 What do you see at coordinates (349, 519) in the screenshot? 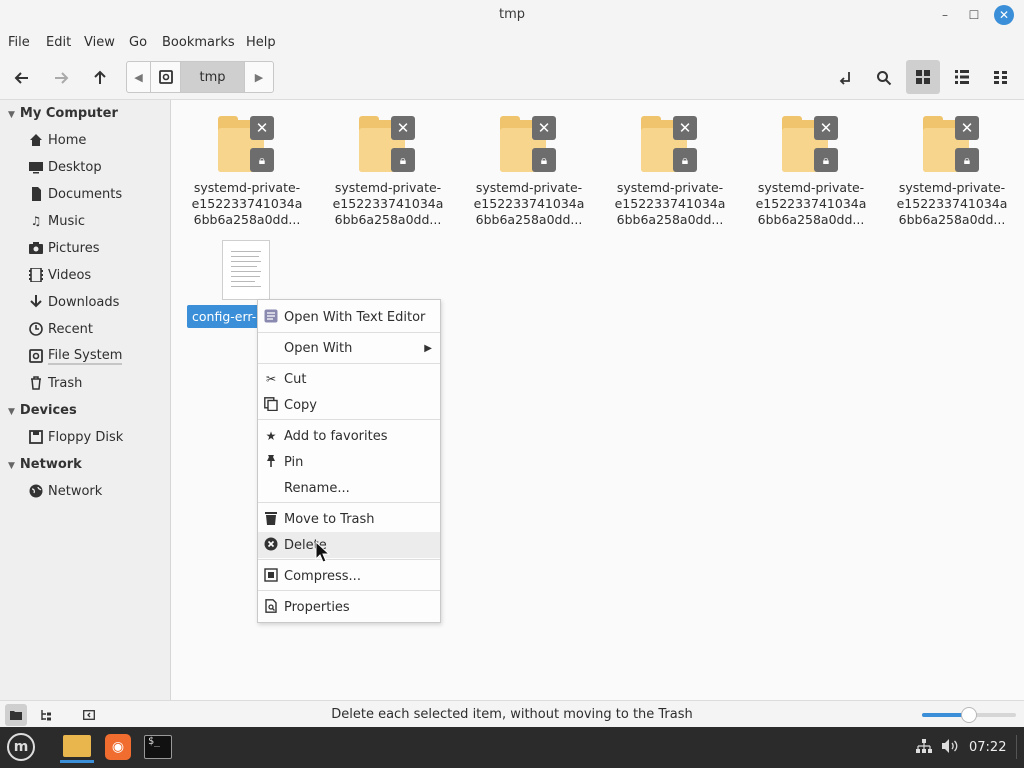
I see `menu-item-move-to-trash: Move to Trash` at bounding box center [349, 519].